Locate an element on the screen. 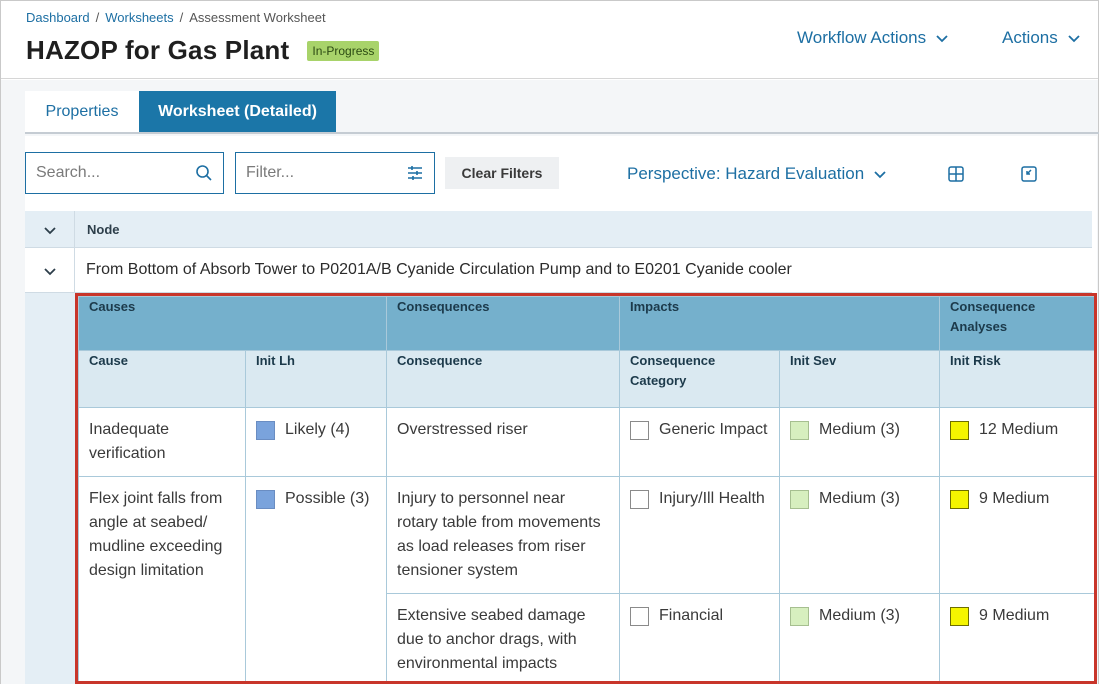  group-header-consequence-analyses: Consequence Analyses is located at coordinates (1016, 323).